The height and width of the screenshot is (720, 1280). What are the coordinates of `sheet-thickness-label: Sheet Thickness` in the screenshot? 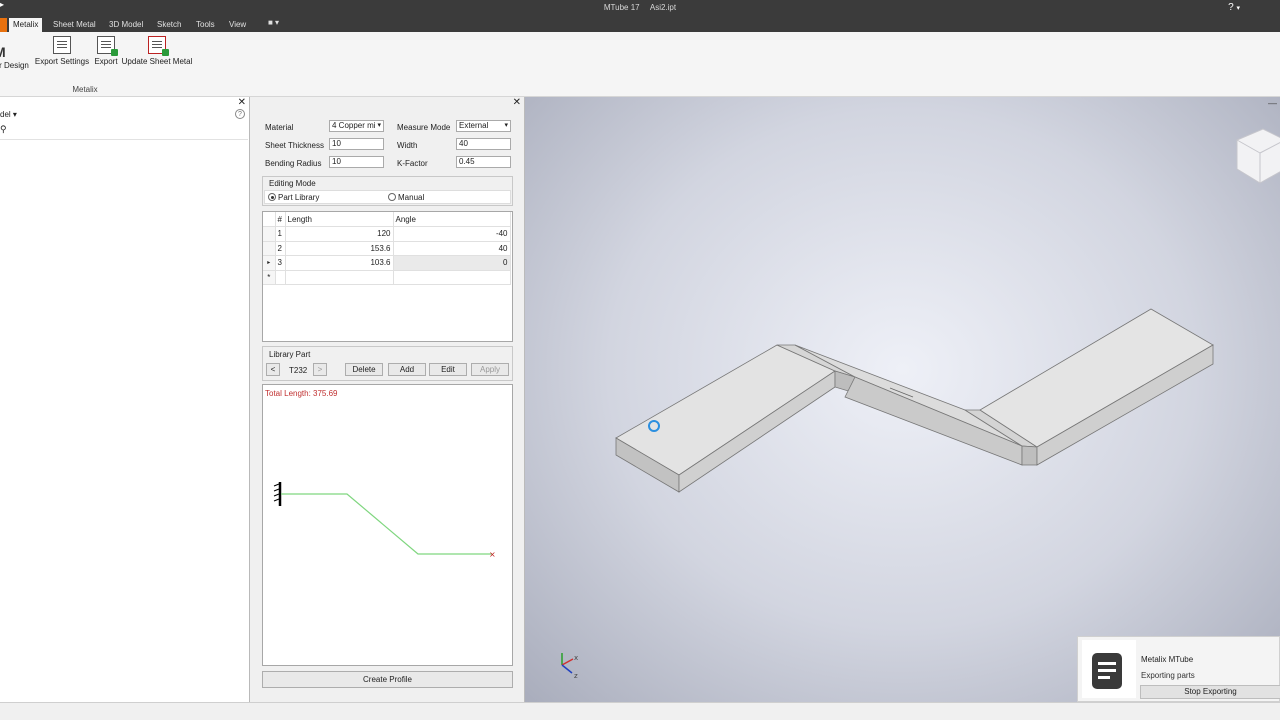 It's located at (294, 145).